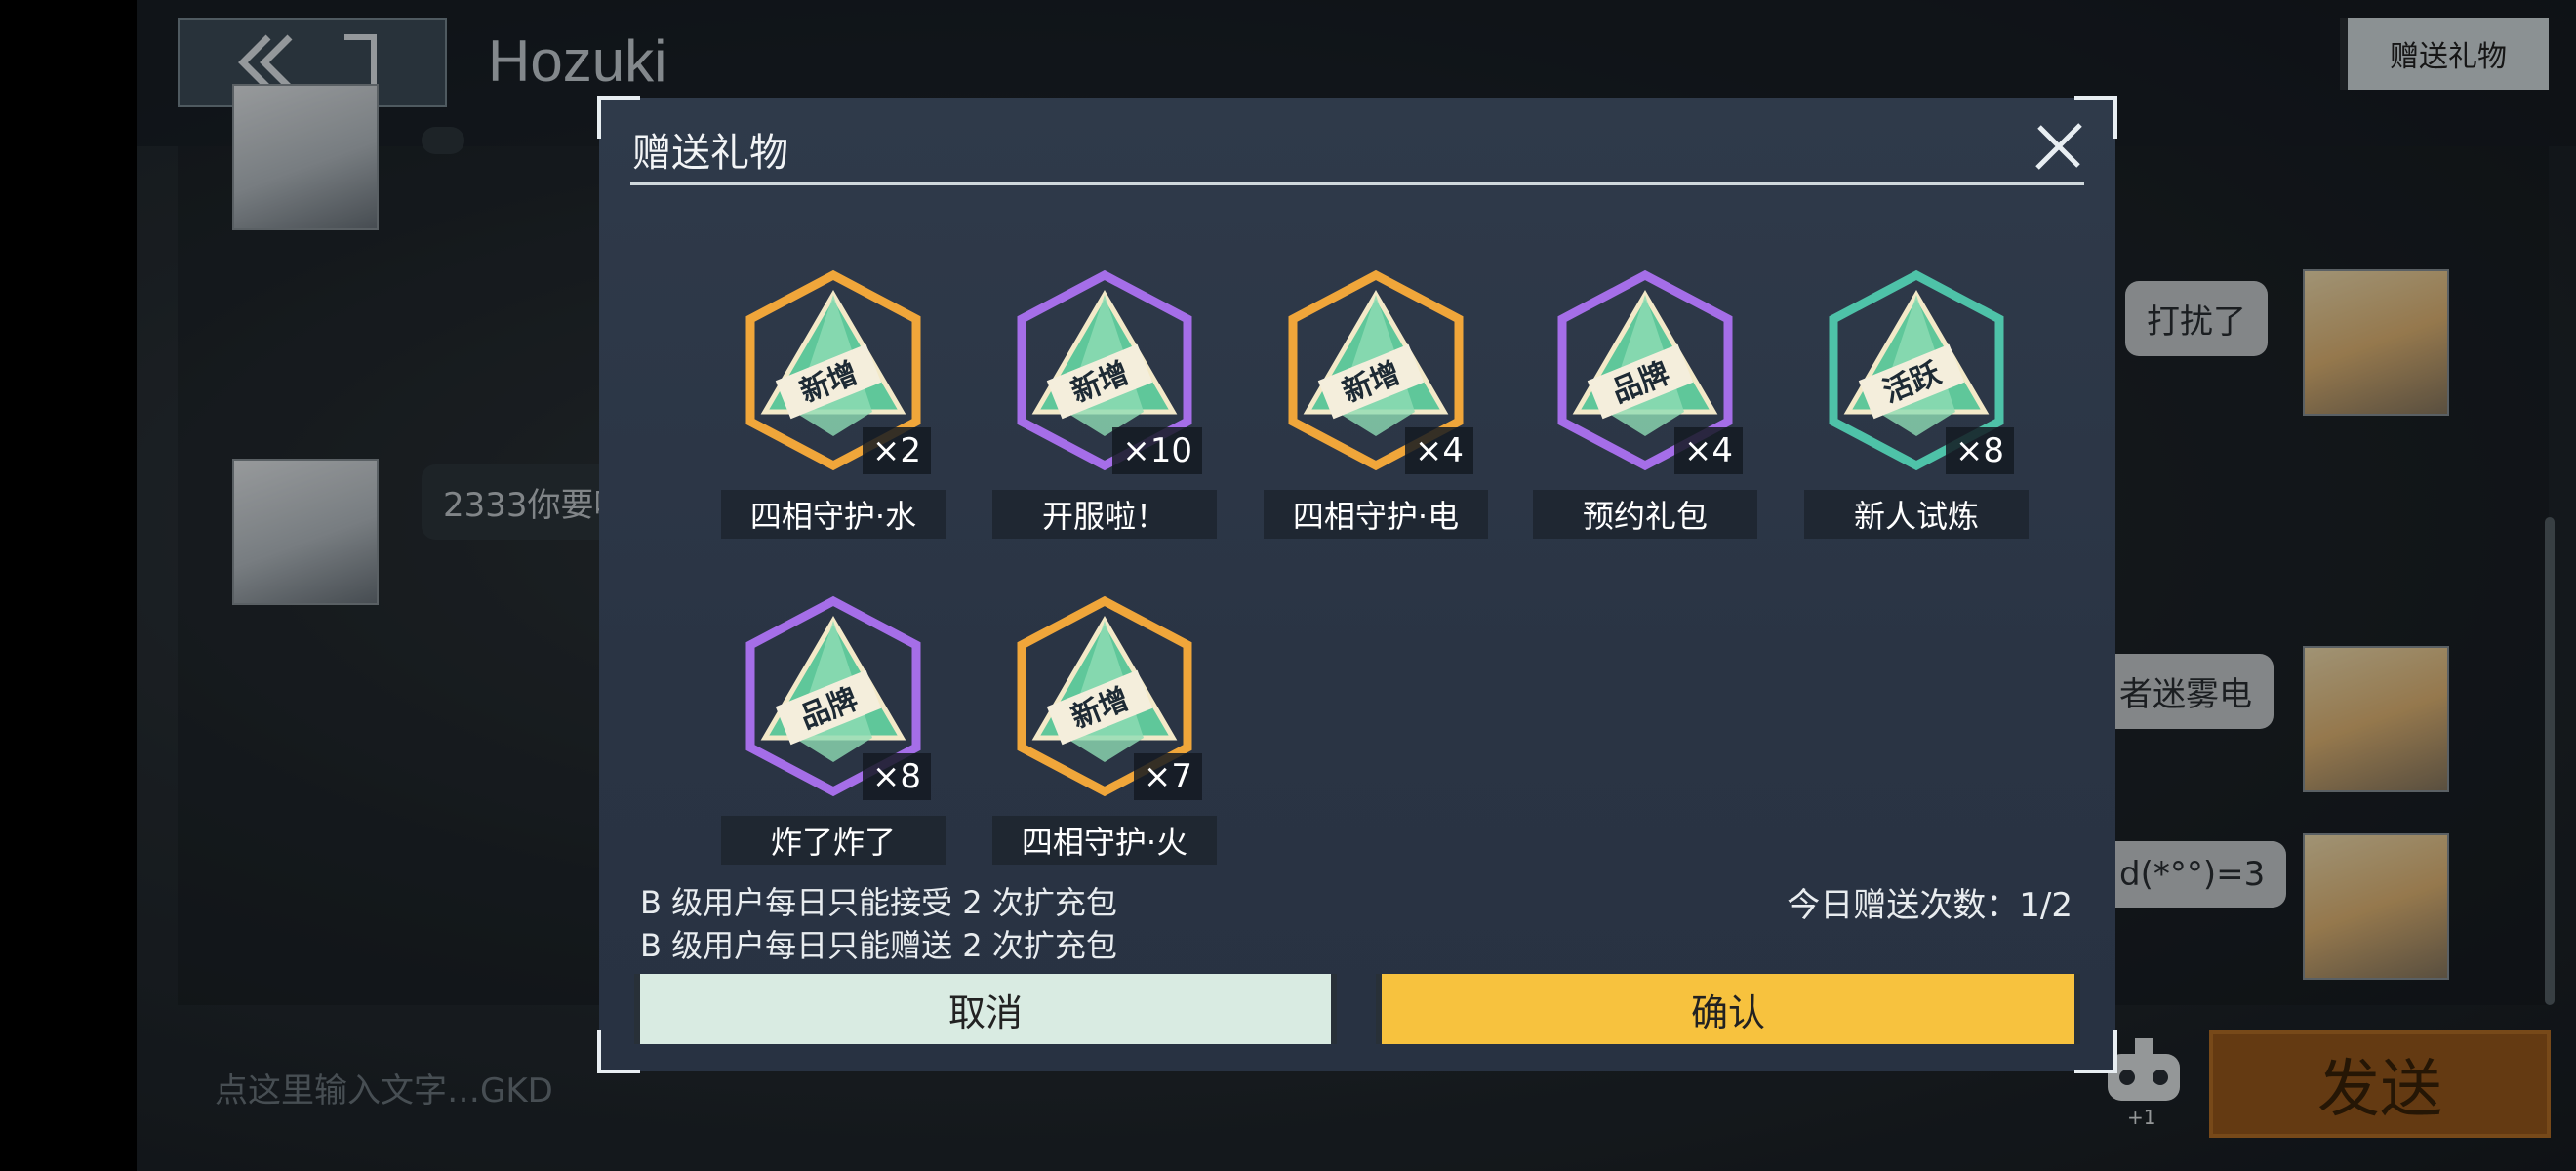 Image resolution: width=2576 pixels, height=1171 pixels. Describe the element at coordinates (1916, 514) in the screenshot. I see `item-name: 新人试炼` at that location.